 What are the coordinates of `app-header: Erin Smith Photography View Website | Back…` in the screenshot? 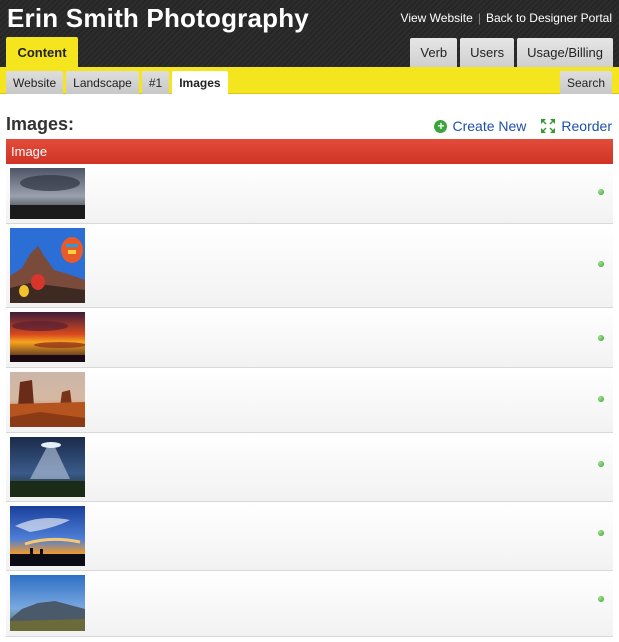 It's located at (309, 33).